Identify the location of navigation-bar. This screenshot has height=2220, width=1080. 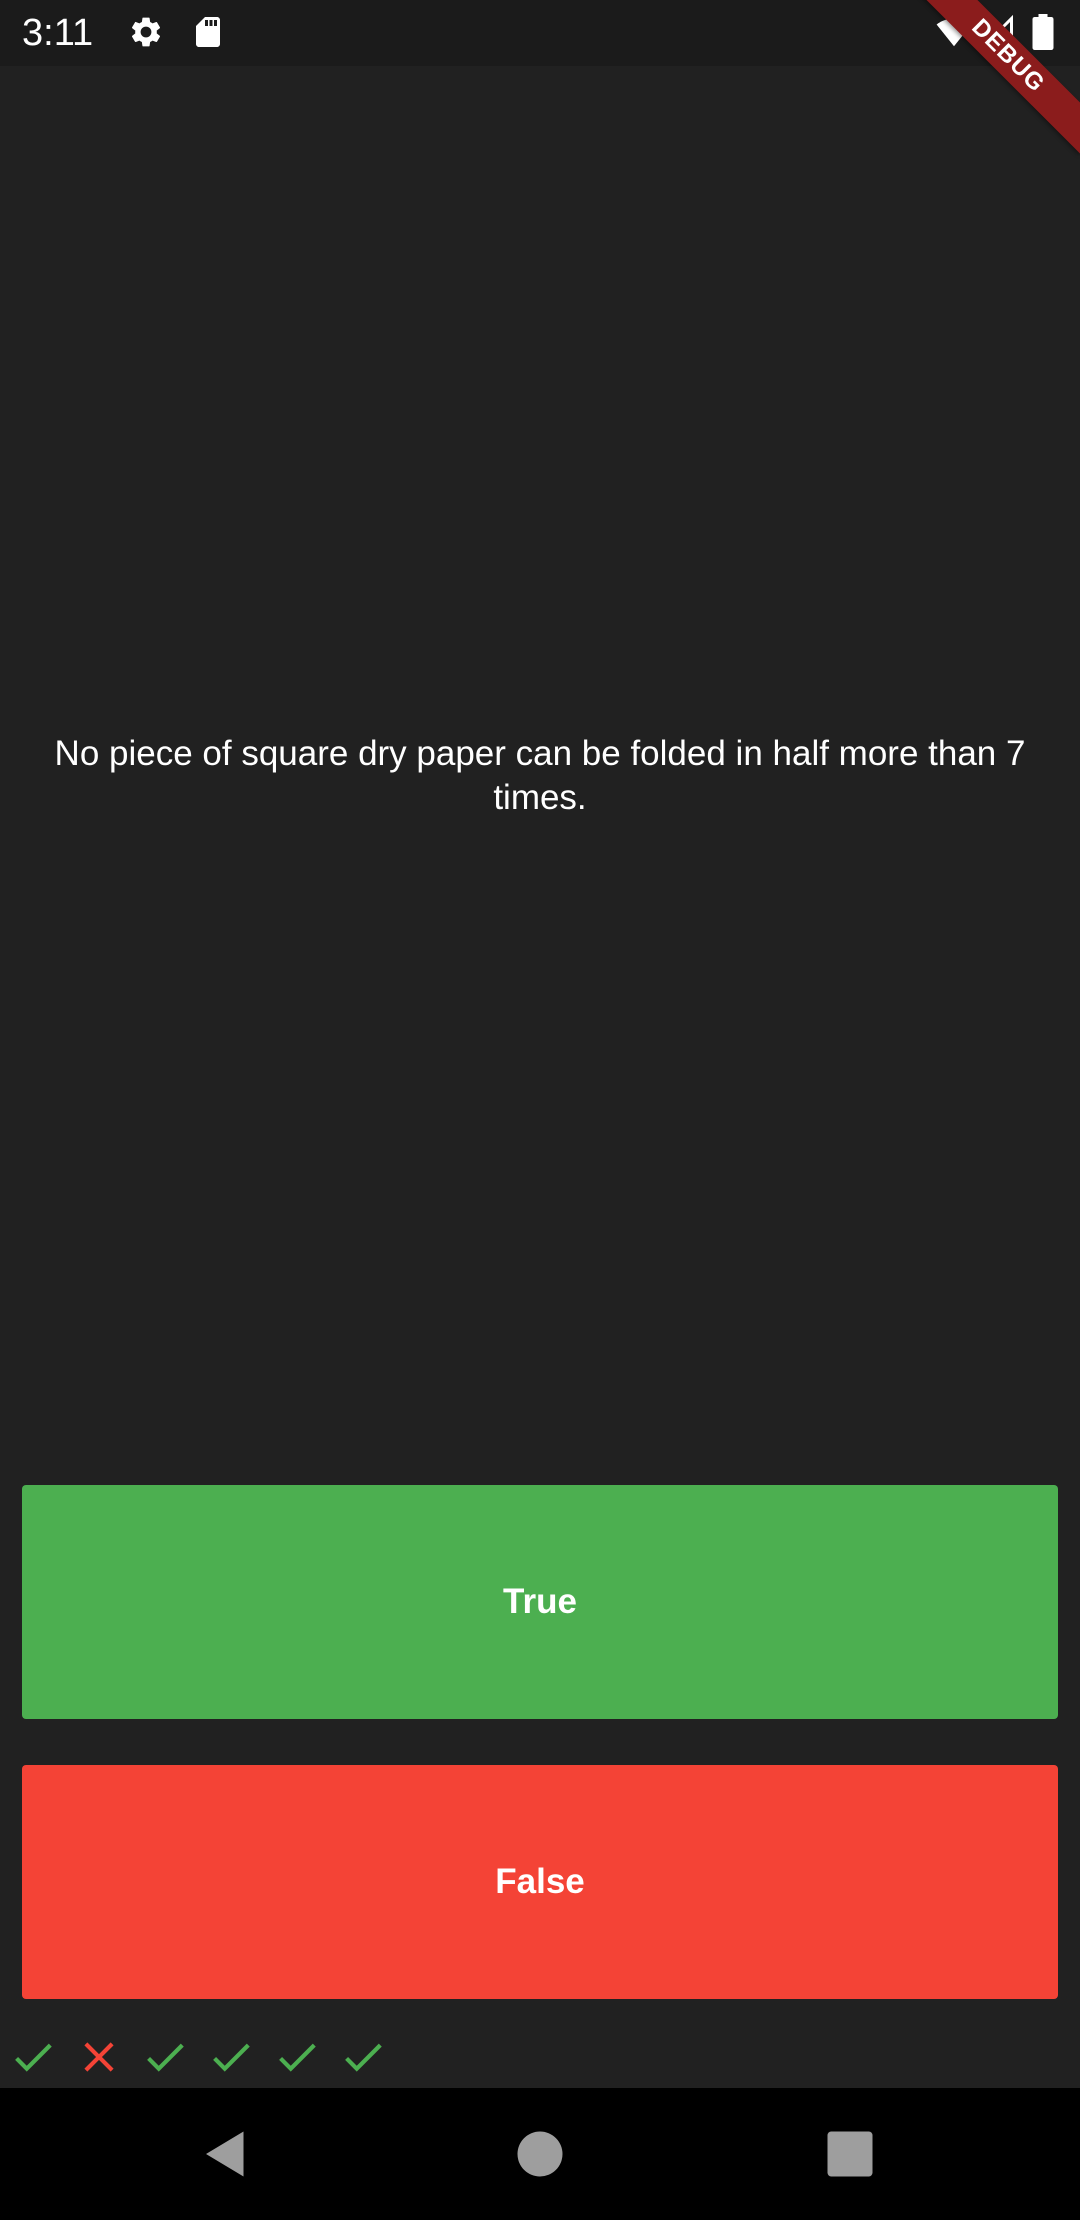
(540, 2154).